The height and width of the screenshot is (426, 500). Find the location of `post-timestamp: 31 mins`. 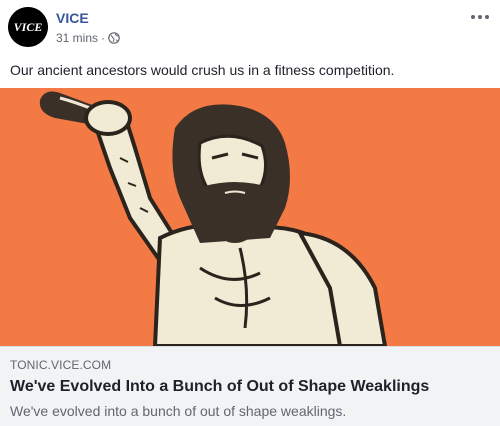

post-timestamp: 31 mins is located at coordinates (77, 38).